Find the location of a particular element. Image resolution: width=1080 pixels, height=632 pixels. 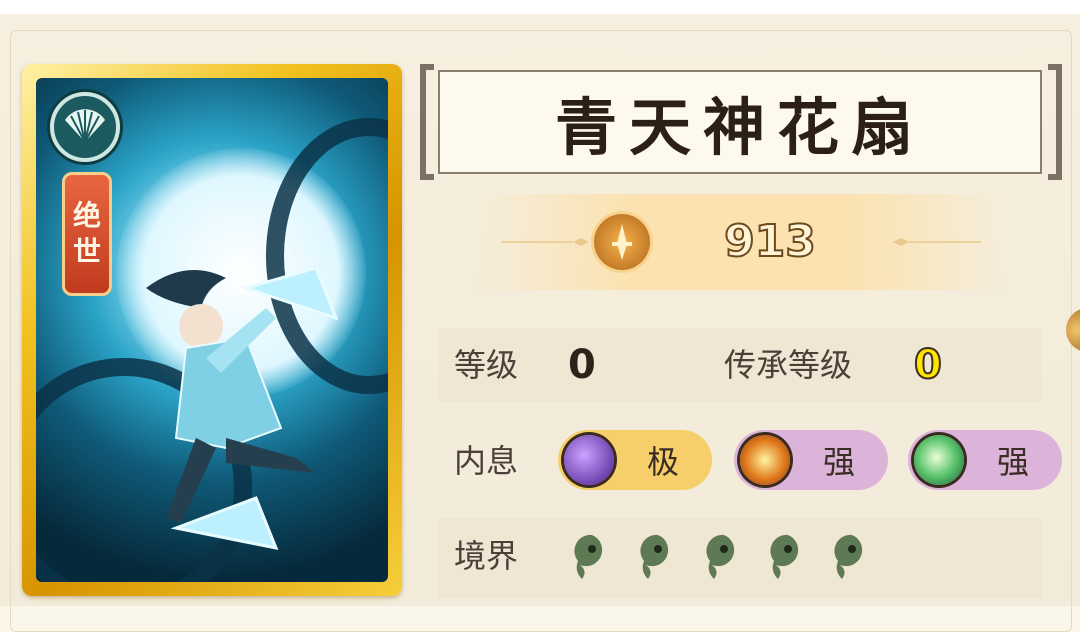

inner-breath-slot-2: 强 is located at coordinates (811, 460).